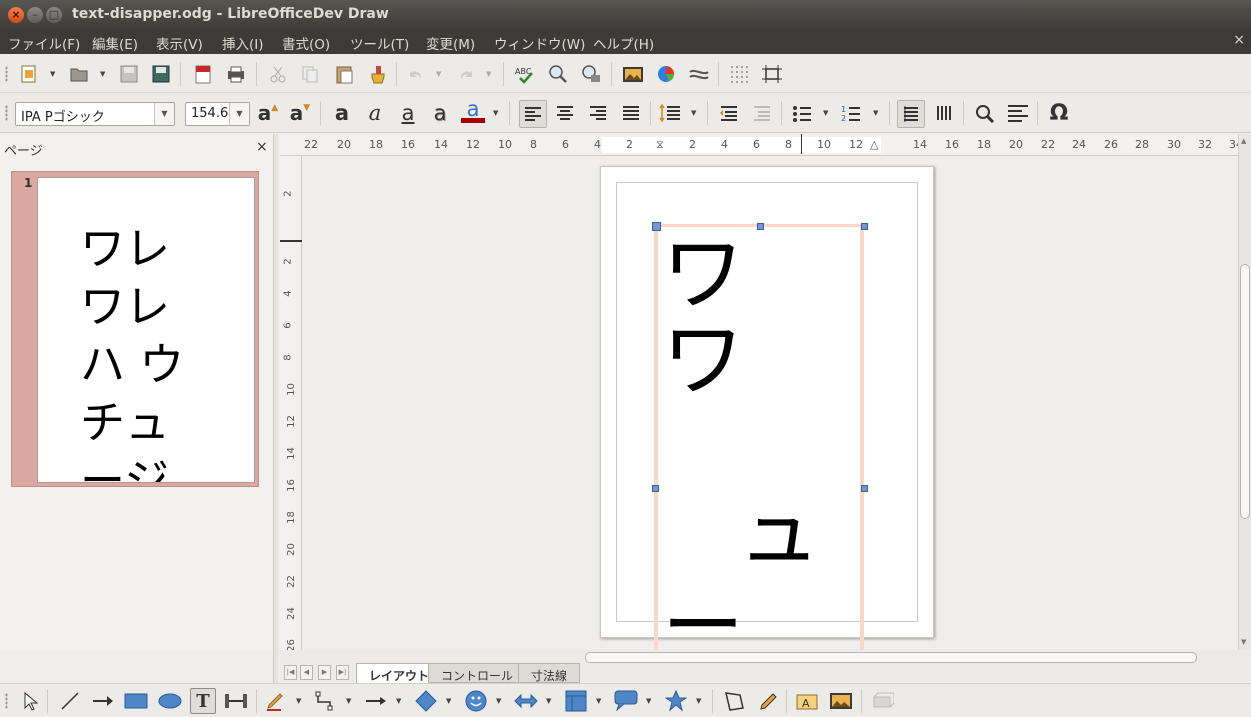  What do you see at coordinates (874, 144) in the screenshot?
I see `tab-marker-icon: △` at bounding box center [874, 144].